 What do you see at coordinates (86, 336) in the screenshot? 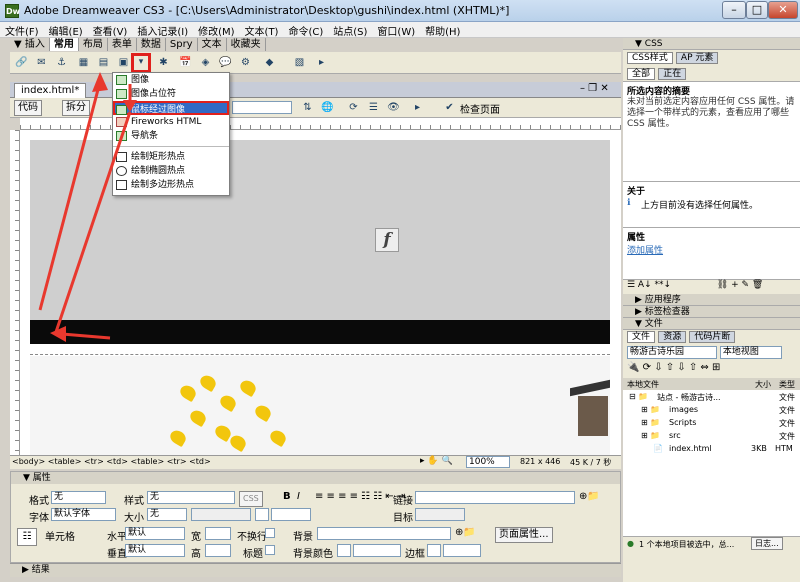
I see `arrow-left-line` at bounding box center [86, 336].